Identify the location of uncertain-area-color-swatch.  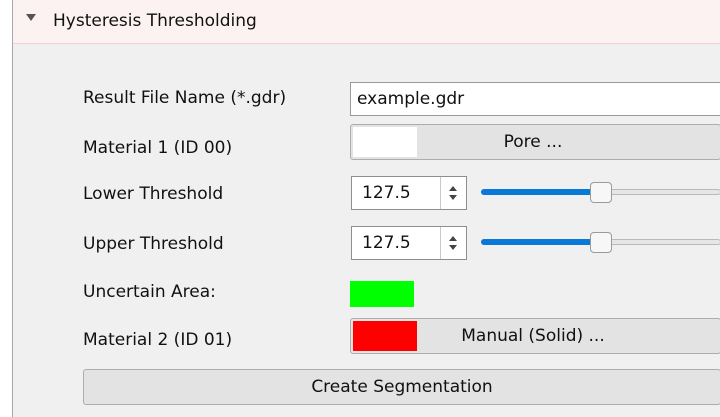
(382, 294).